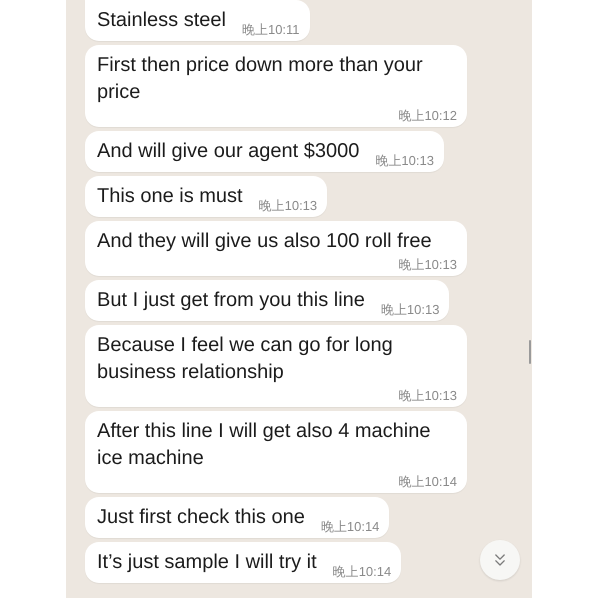 Image resolution: width=600 pixels, height=600 pixels. What do you see at coordinates (530, 352) in the screenshot?
I see `scrollbar-thumb` at bounding box center [530, 352].